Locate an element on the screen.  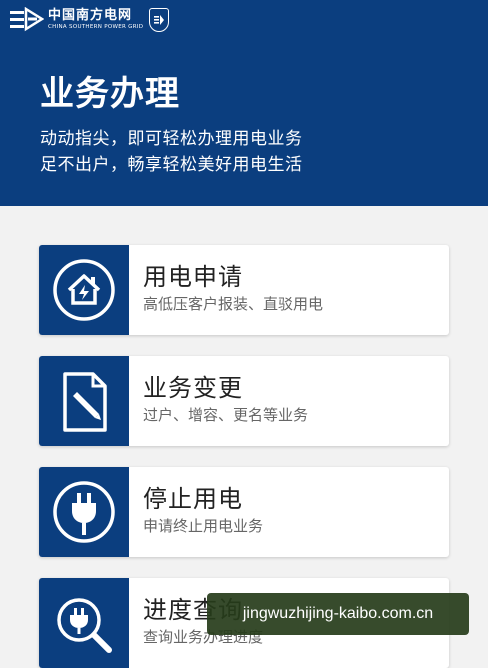
brand-logo: 中国南方电网 CHINA SOUTHERN POWER GRID is located at coordinates (89, 20).